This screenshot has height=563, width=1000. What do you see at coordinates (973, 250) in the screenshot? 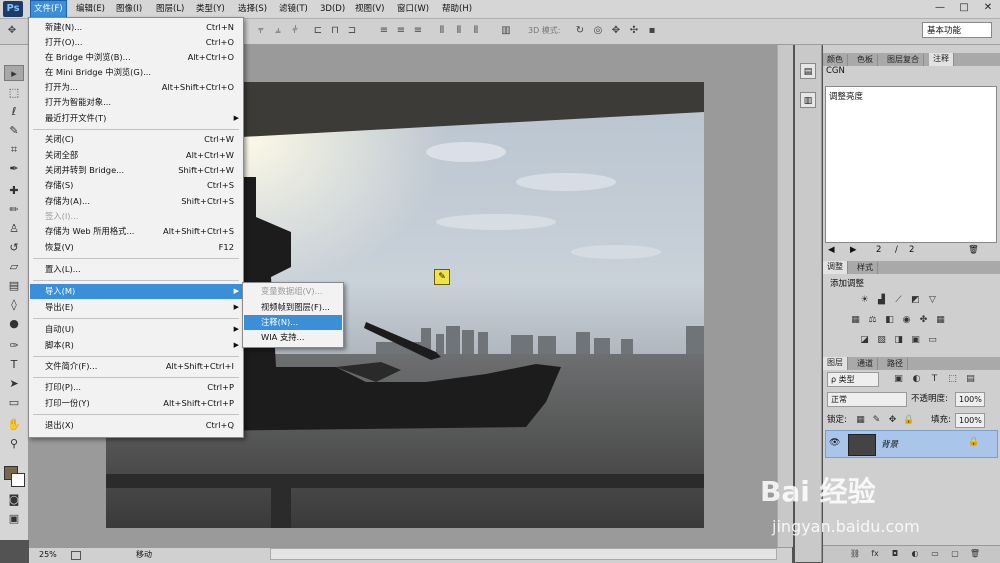
I see `delete-note-icon: 🗑` at bounding box center [973, 250].